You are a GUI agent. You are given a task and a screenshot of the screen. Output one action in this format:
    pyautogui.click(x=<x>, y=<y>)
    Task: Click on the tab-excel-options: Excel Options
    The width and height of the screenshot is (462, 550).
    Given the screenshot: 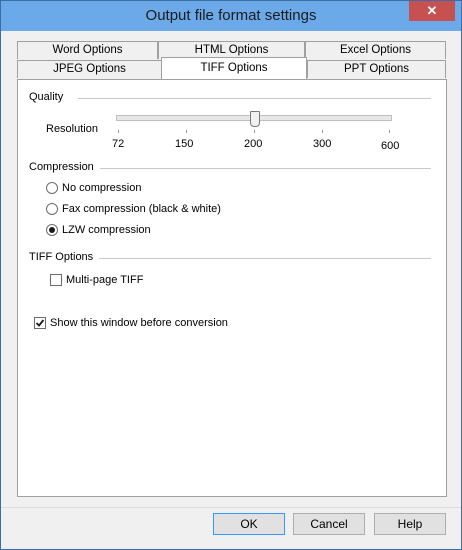 What is the action you would take?
    pyautogui.click(x=375, y=50)
    